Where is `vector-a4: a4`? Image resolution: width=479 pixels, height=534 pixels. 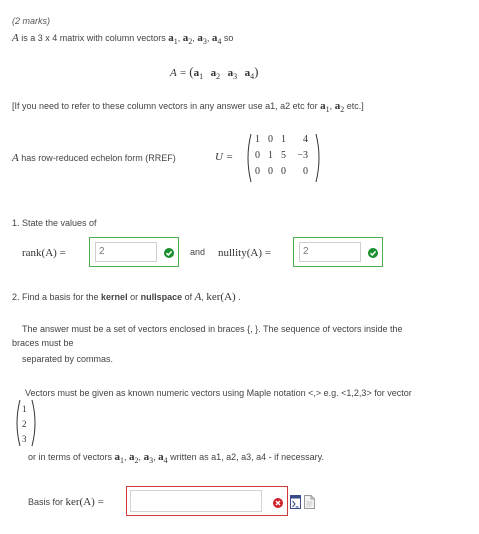
vector-a4: a4 is located at coordinates (216, 39).